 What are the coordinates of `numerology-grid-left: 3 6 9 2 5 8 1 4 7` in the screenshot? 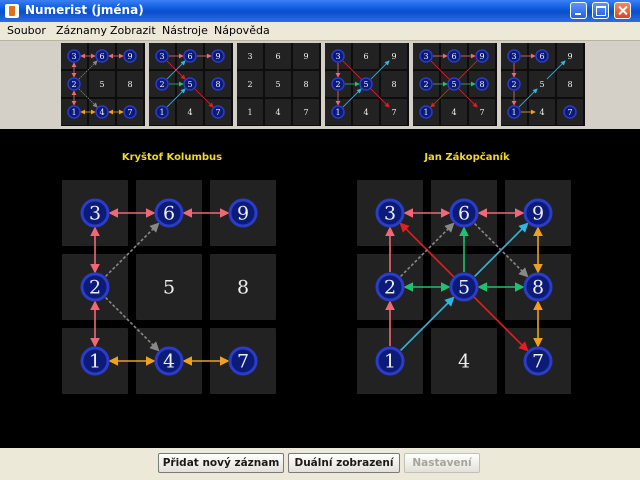 It's located at (169, 287).